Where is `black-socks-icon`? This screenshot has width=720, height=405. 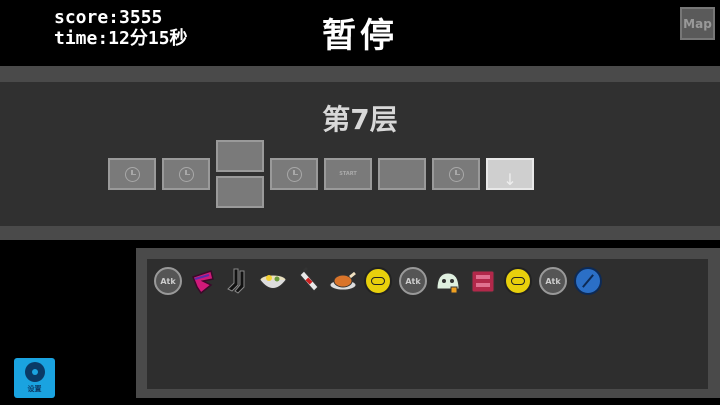
black-socks-icon is located at coordinates (236, 281).